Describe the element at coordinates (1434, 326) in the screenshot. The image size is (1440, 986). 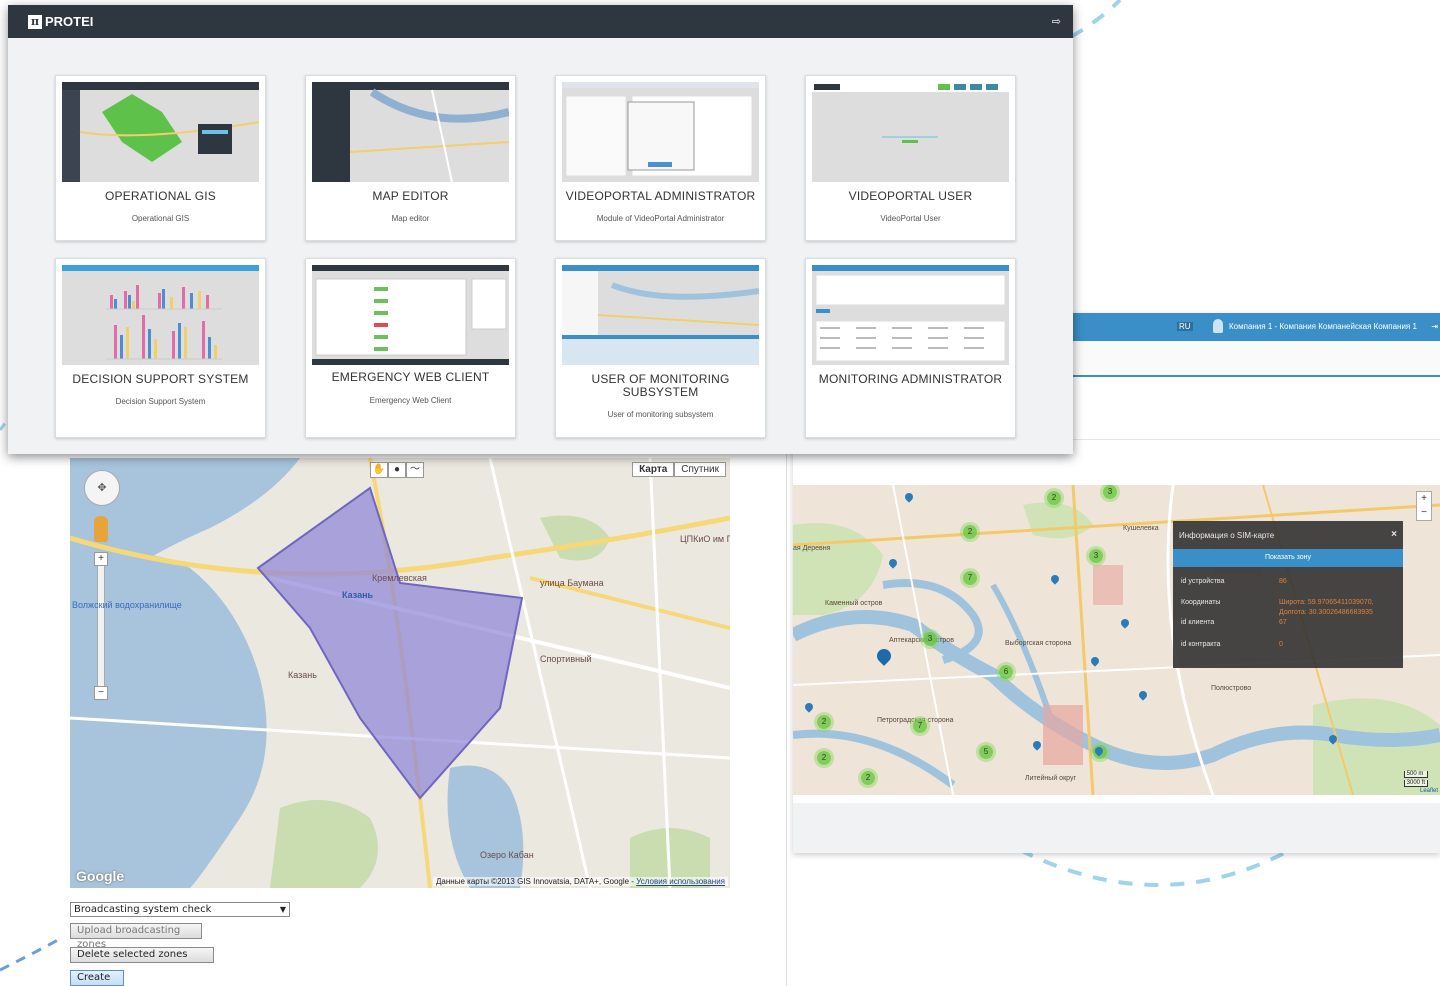
I see `logout-icon: ⇥` at that location.